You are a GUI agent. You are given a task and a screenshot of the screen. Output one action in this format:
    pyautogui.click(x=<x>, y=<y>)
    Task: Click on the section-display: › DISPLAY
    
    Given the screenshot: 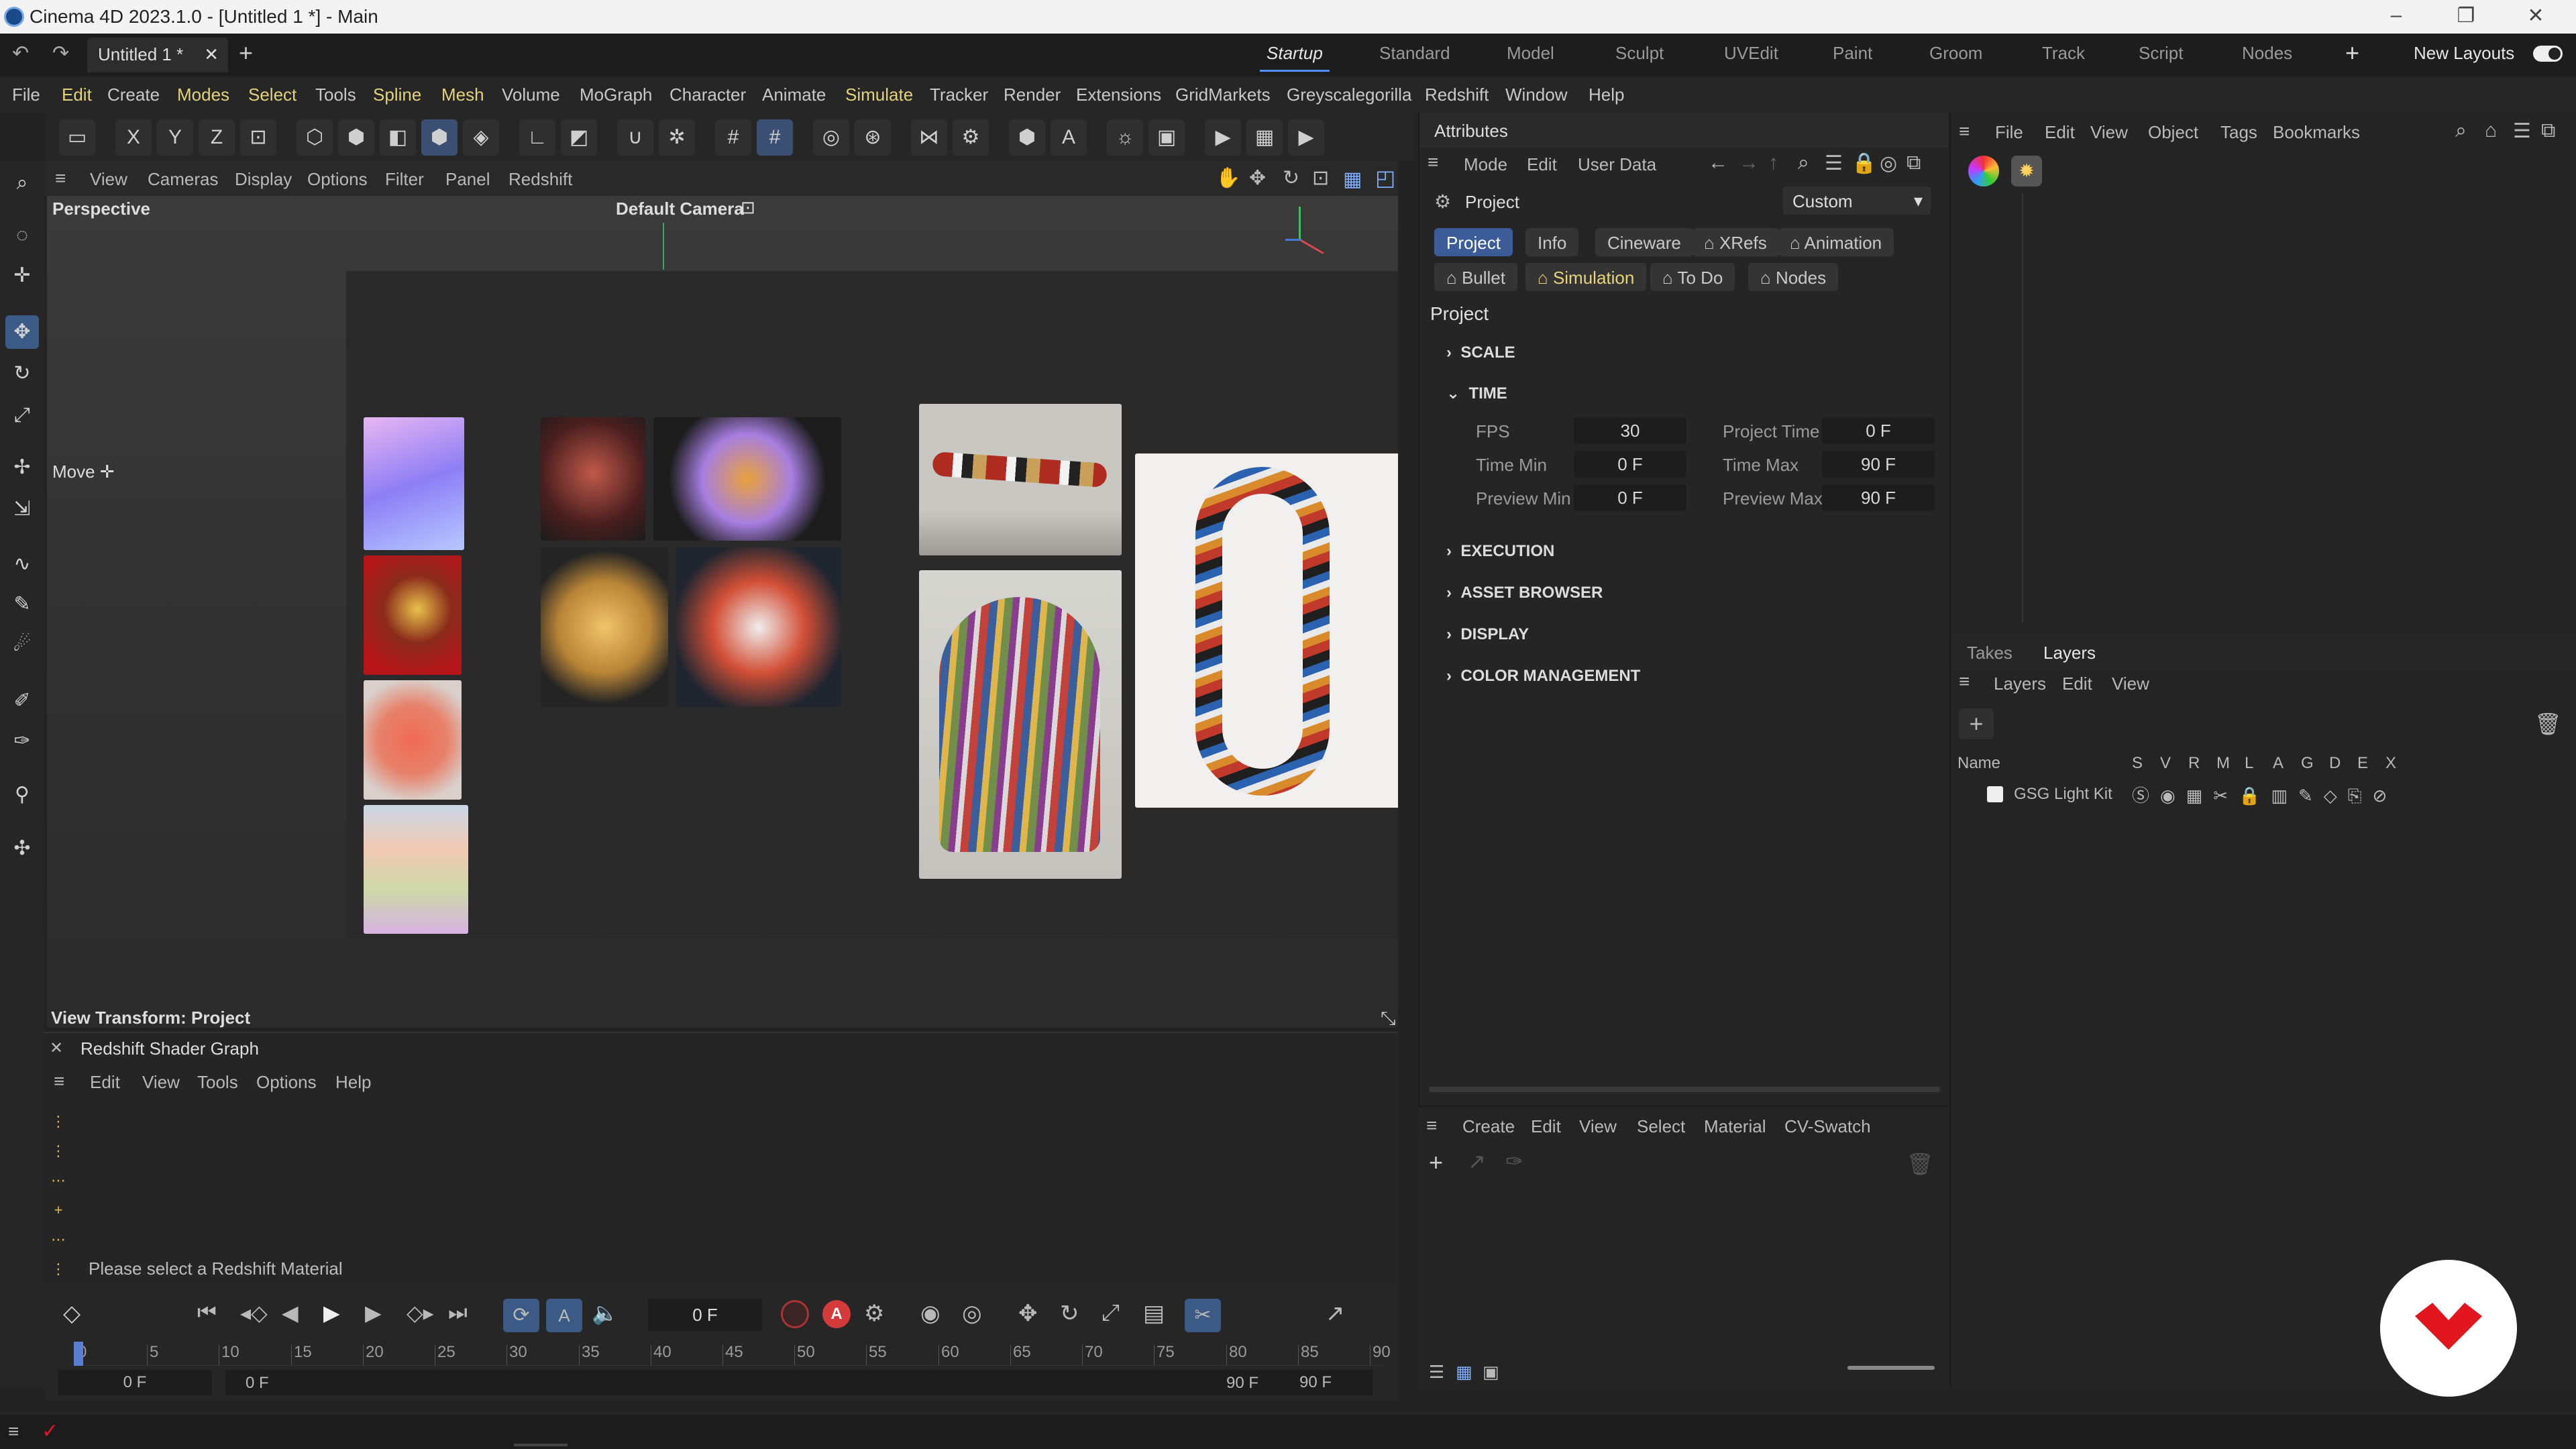 What is the action you would take?
    pyautogui.click(x=1487, y=634)
    